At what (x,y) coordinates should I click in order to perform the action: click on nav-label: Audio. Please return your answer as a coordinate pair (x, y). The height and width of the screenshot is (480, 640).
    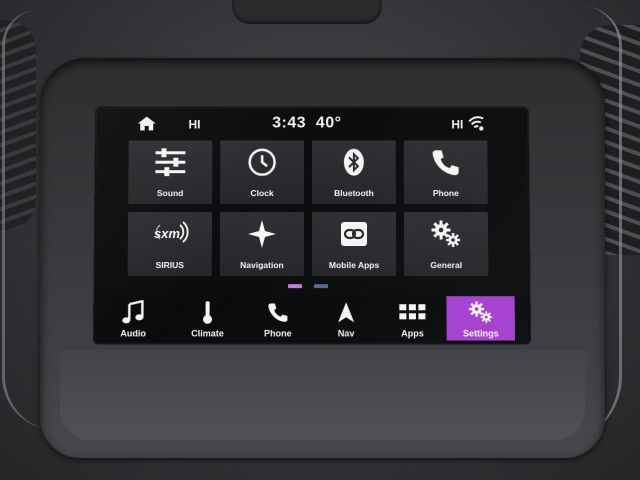
    Looking at the image, I should click on (133, 333).